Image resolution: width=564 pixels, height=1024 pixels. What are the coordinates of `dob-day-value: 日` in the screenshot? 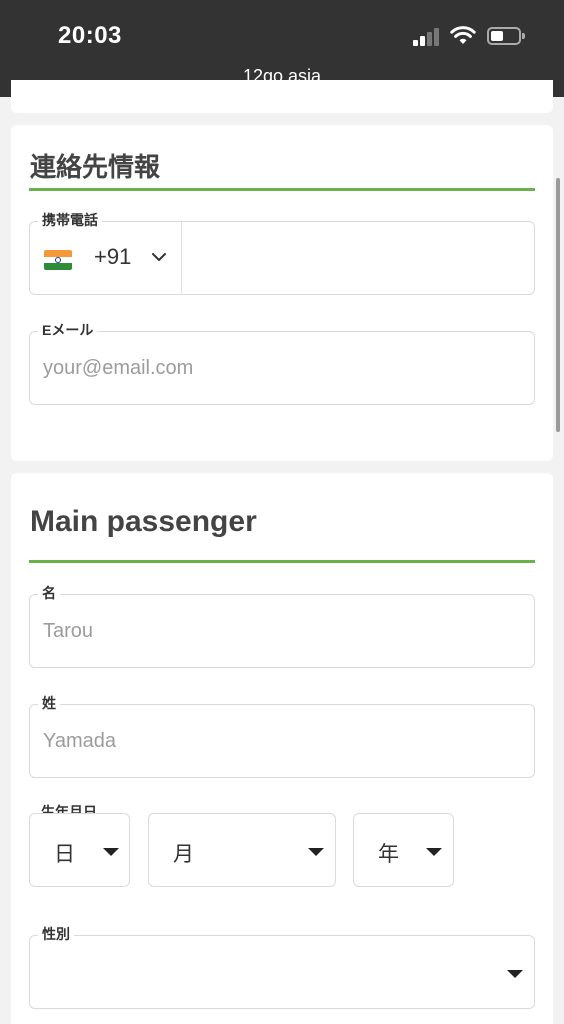 It's located at (64, 854).